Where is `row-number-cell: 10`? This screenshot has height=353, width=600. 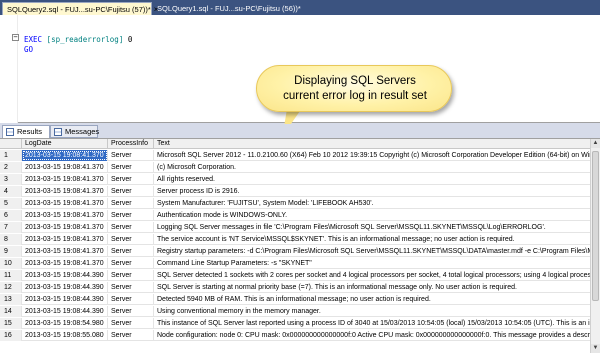
row-number-cell: 10 is located at coordinates (11, 263).